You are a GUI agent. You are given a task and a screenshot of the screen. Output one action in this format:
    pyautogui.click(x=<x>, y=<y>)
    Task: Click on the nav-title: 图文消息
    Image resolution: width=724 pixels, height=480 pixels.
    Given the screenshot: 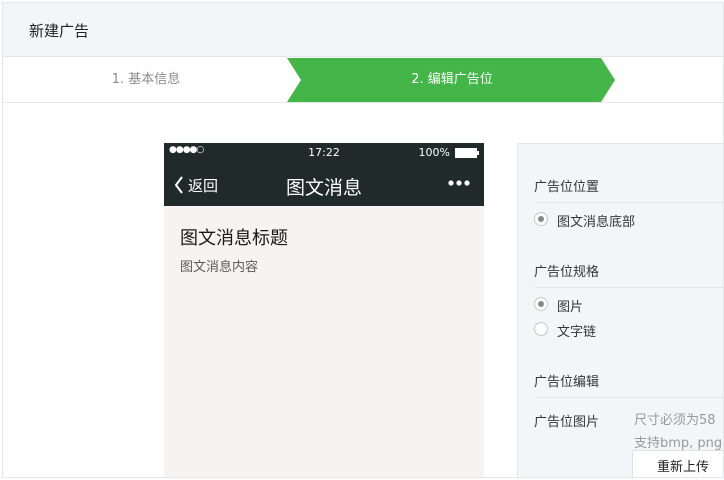 What is the action you would take?
    pyautogui.click(x=323, y=188)
    